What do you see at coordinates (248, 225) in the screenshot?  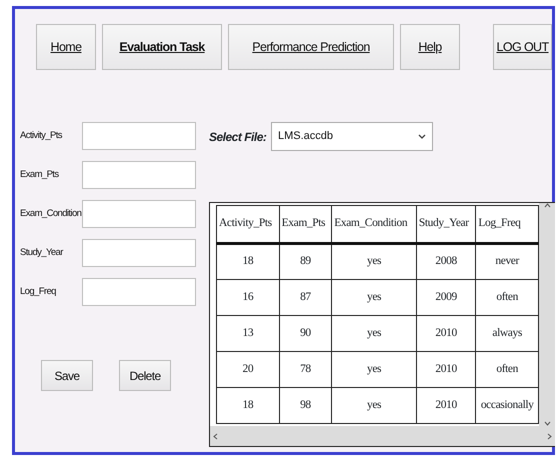 I see `column-header: Activity_Pts` at bounding box center [248, 225].